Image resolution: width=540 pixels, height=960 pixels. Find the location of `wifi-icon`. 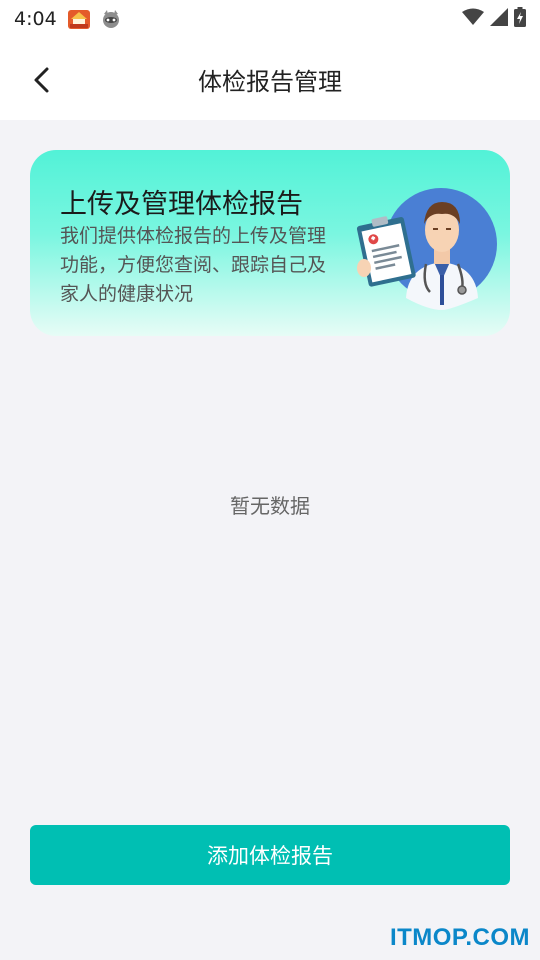

wifi-icon is located at coordinates (473, 19).